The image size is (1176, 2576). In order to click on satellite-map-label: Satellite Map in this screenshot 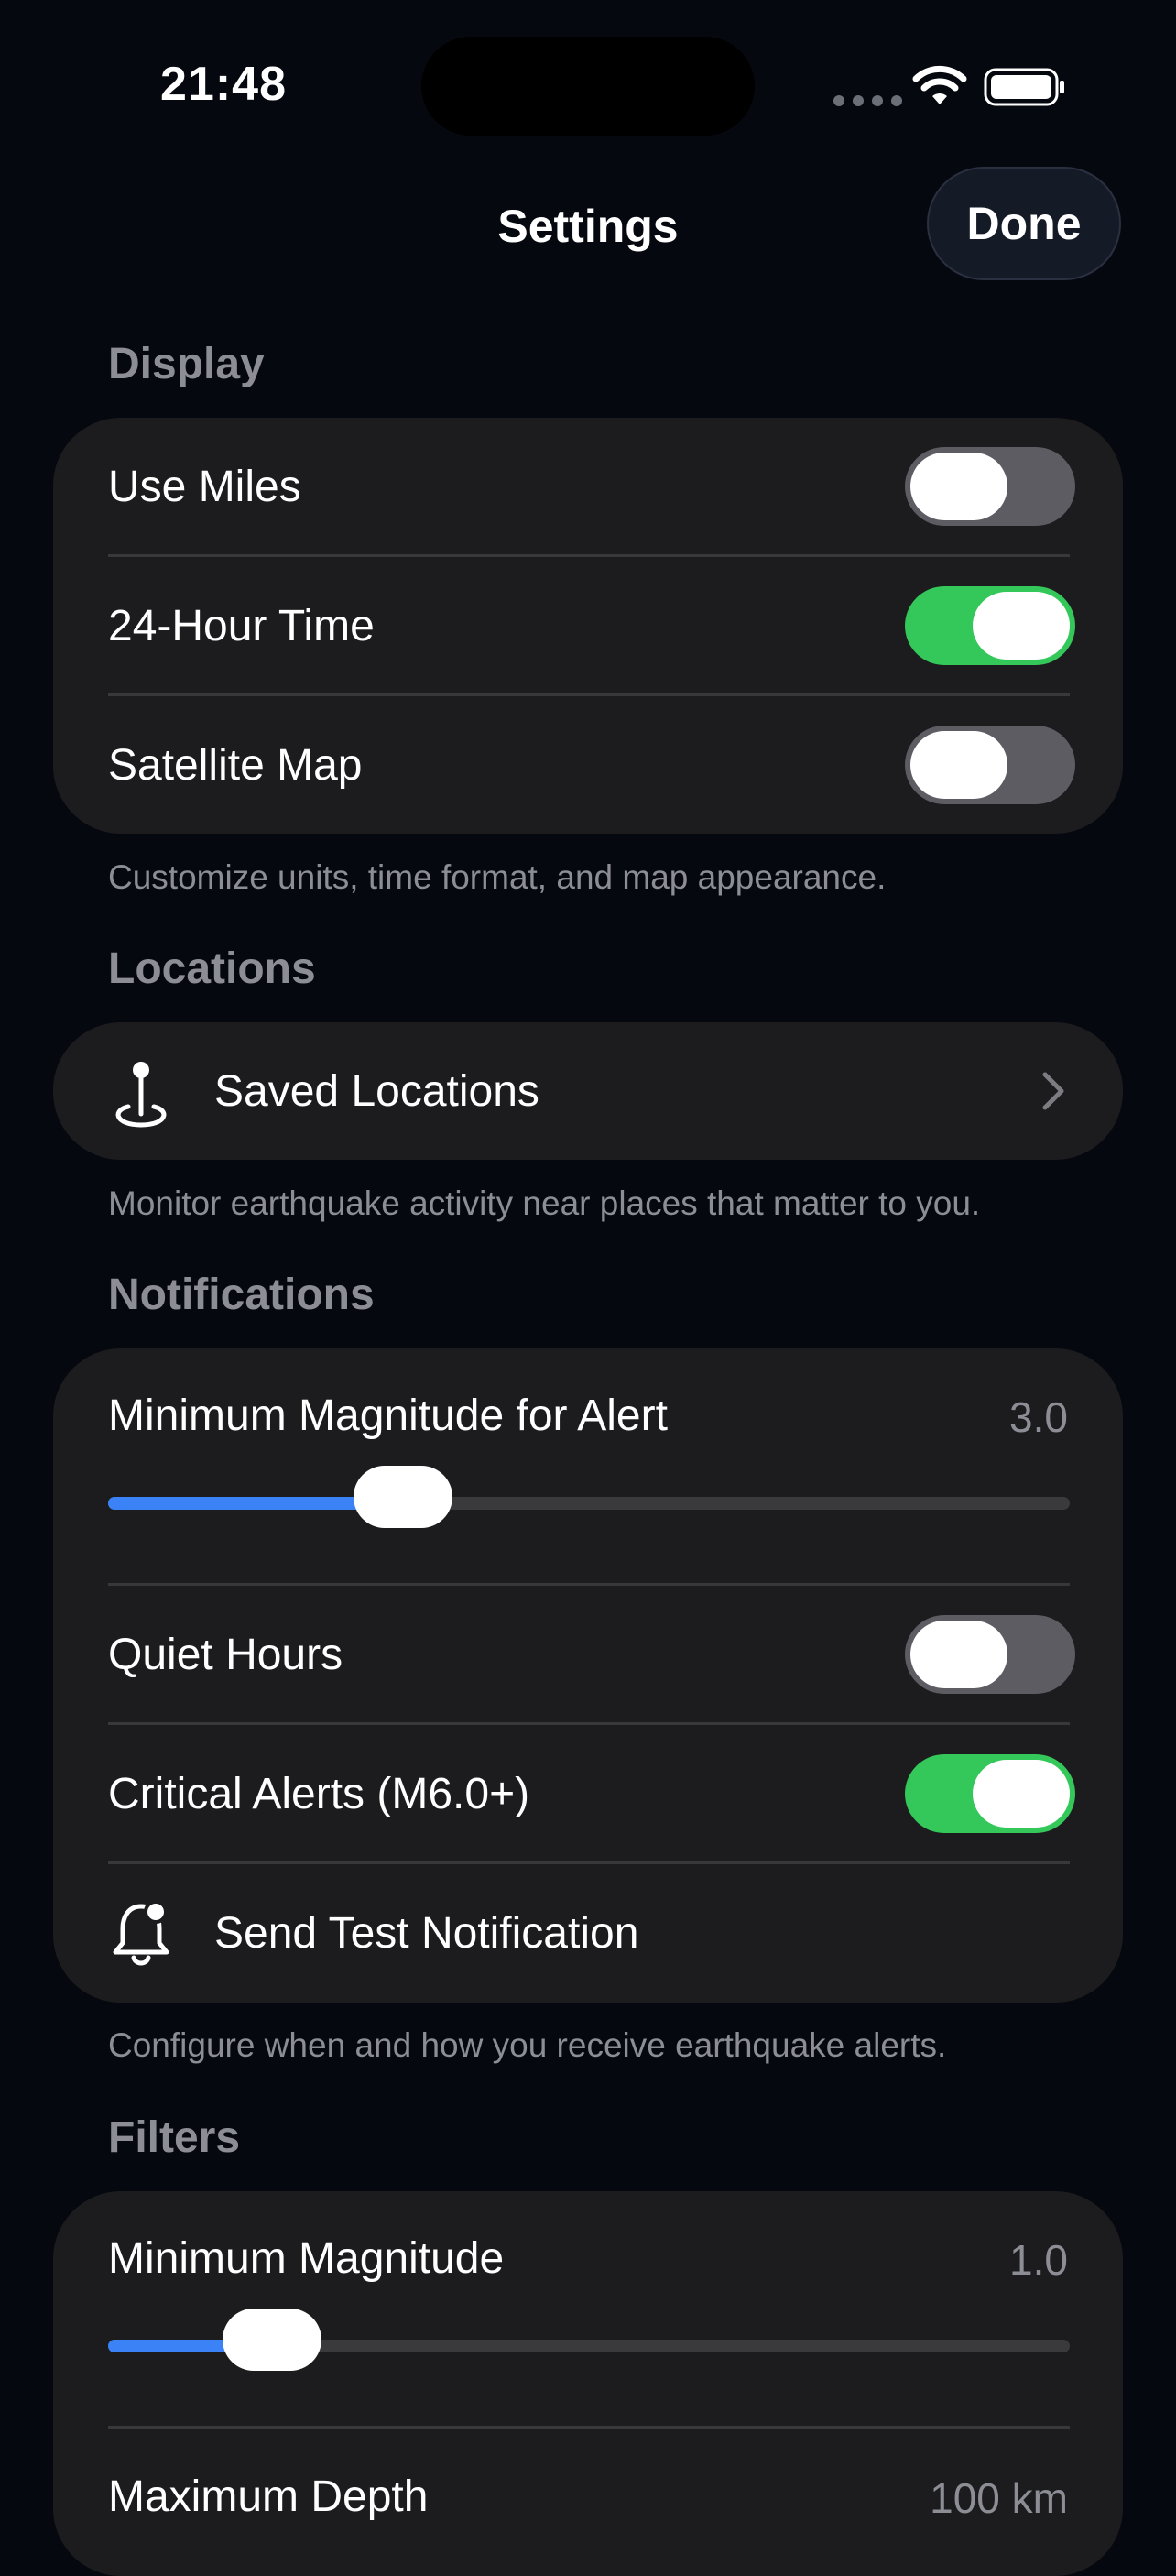, I will do `click(235, 765)`.